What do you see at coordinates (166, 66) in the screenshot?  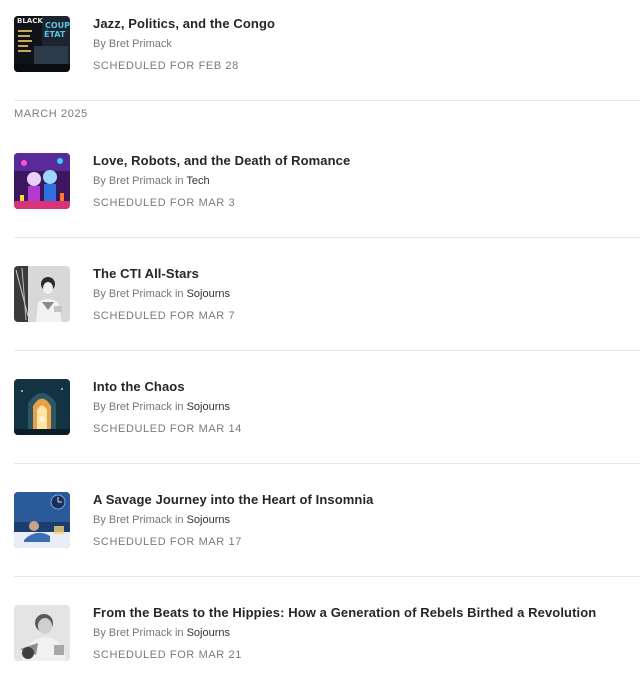 I see `post-schedule: SCHEDULED FOR FEB 28` at bounding box center [166, 66].